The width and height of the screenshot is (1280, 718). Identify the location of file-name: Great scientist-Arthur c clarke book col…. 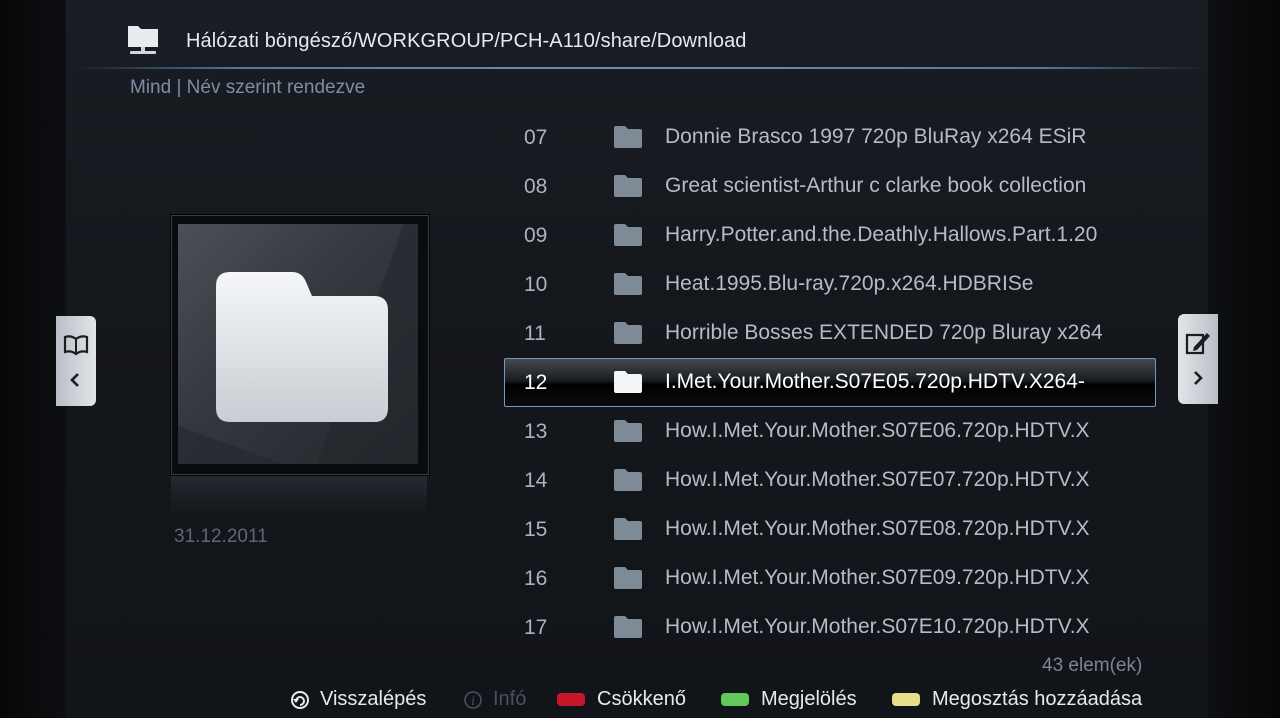
(876, 185).